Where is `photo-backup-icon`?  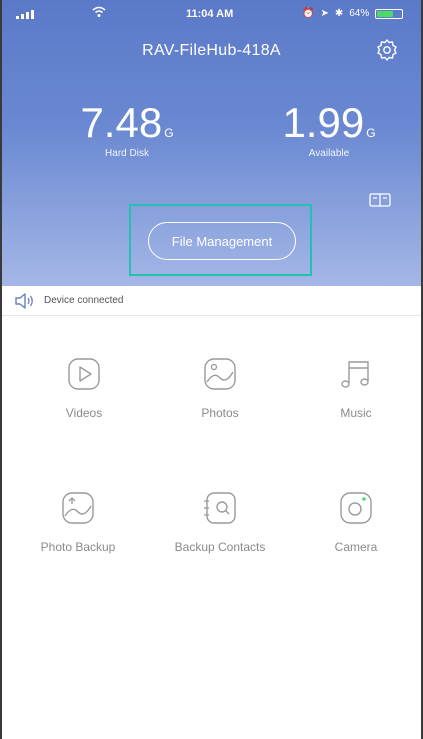
photo-backup-icon is located at coordinates (78, 508).